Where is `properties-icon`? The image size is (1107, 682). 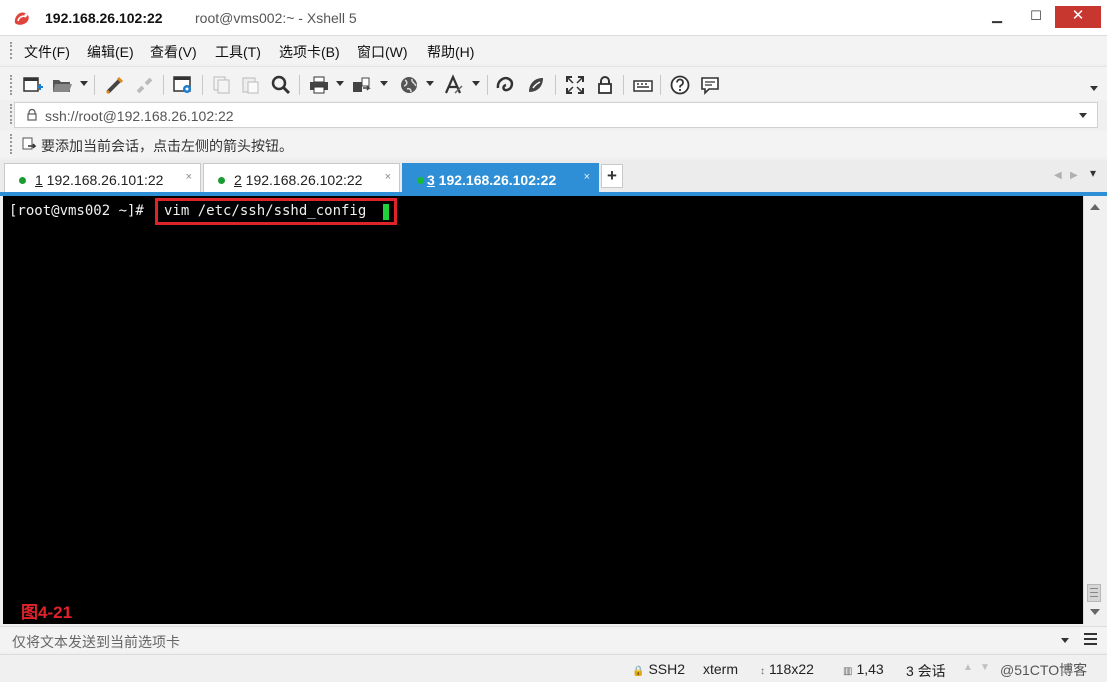
properties-icon is located at coordinates (183, 85).